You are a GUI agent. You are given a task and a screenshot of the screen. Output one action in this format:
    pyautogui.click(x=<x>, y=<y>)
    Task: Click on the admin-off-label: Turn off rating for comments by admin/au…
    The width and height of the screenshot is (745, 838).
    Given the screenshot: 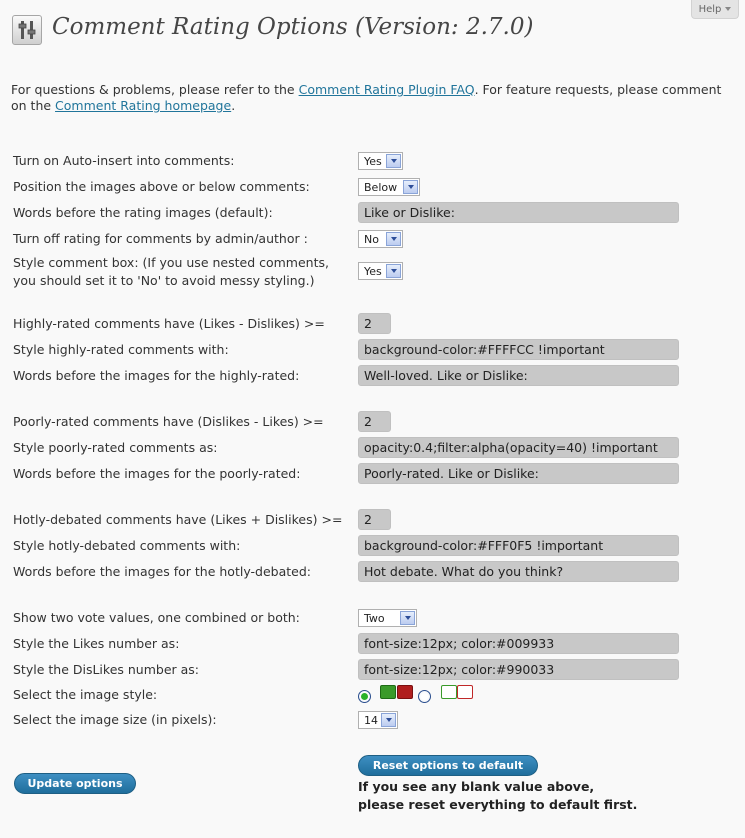 What is the action you would take?
    pyautogui.click(x=160, y=238)
    